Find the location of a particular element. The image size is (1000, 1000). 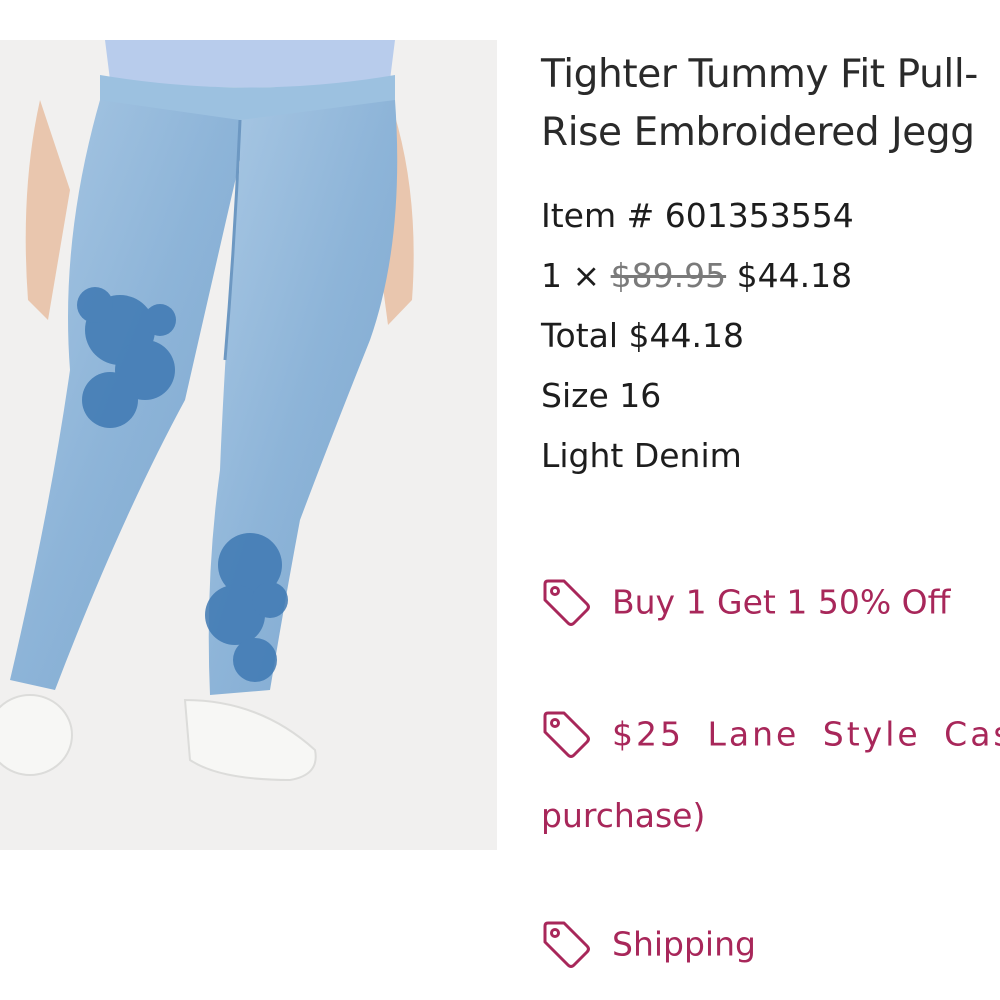

price-row: 1 × $89.95 $44.18 is located at coordinates (770, 276).